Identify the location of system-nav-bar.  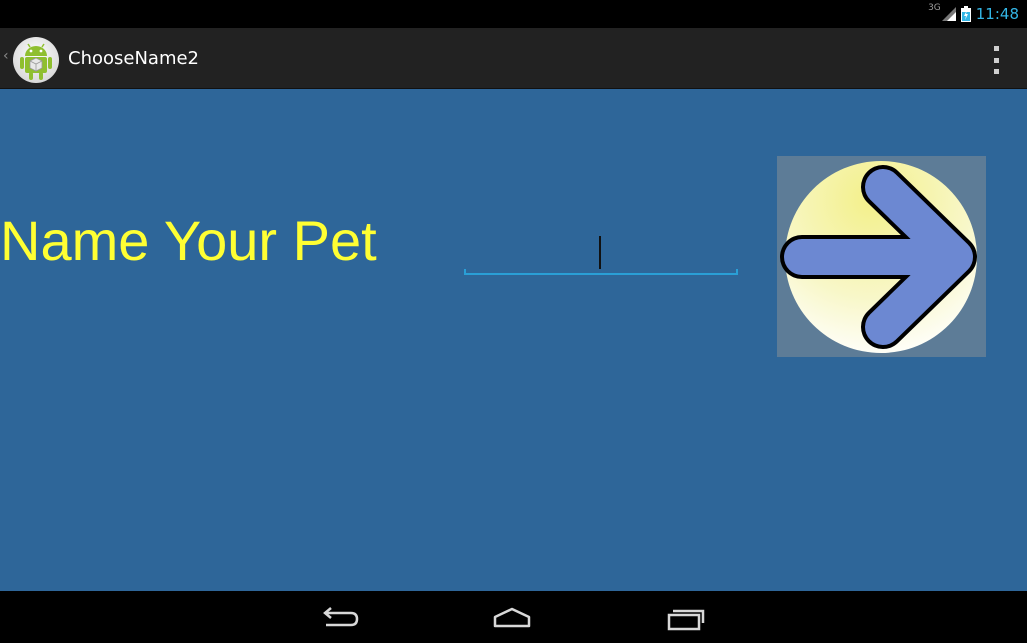
(513, 617).